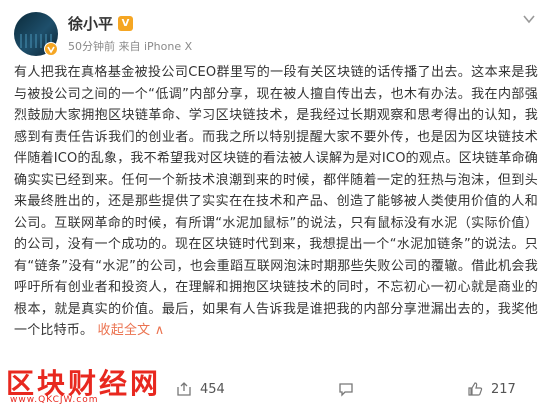  What do you see at coordinates (130, 46) in the screenshot?
I see `post-meta: 50分钟前 来自 iPhone X` at bounding box center [130, 46].